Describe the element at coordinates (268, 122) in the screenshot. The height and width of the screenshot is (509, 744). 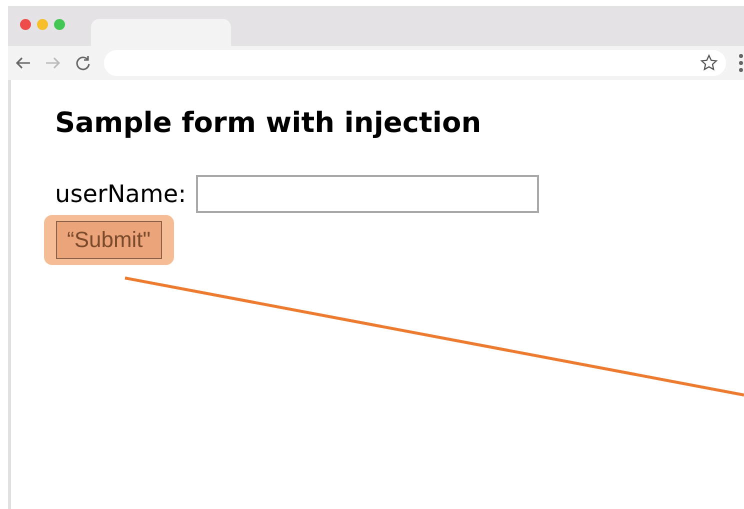
I see `form-heading: Sample form with injection` at that location.